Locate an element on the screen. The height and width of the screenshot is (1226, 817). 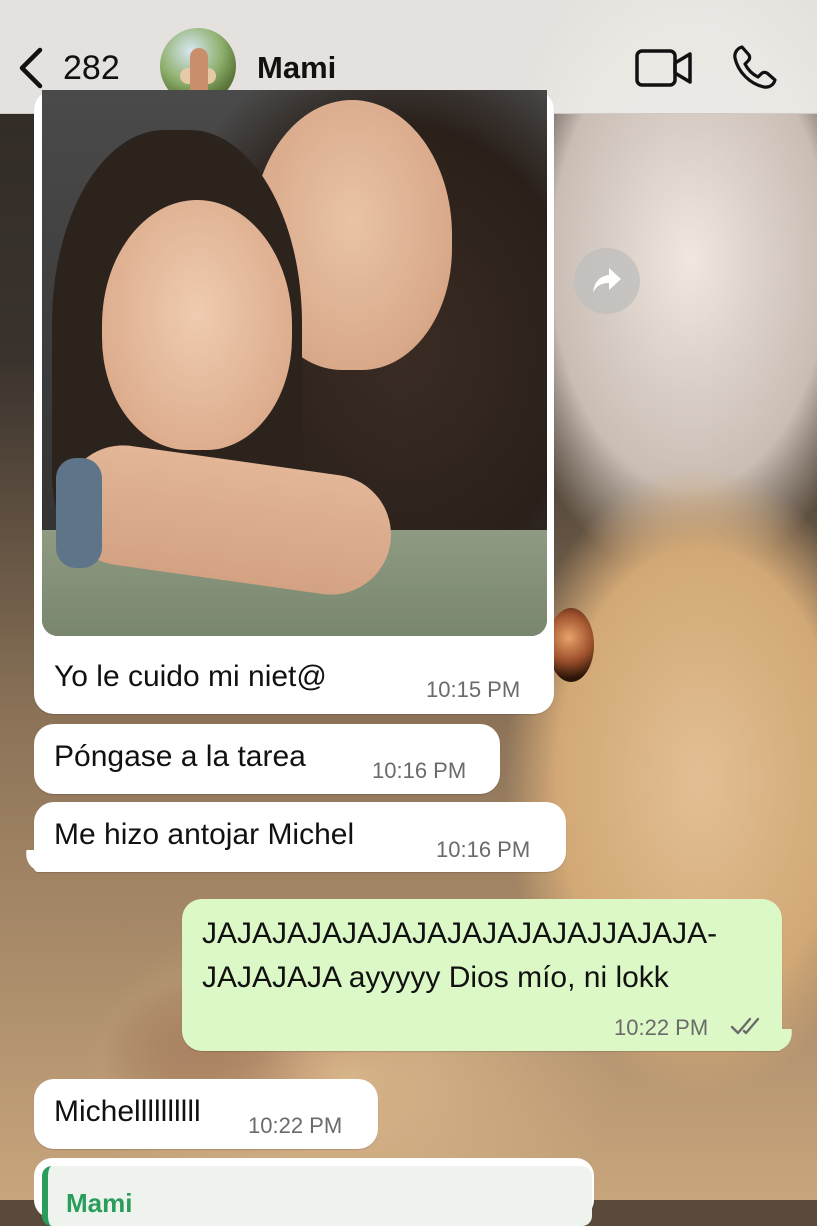
message-text: Póngase a la tarea is located at coordinates (180, 756).